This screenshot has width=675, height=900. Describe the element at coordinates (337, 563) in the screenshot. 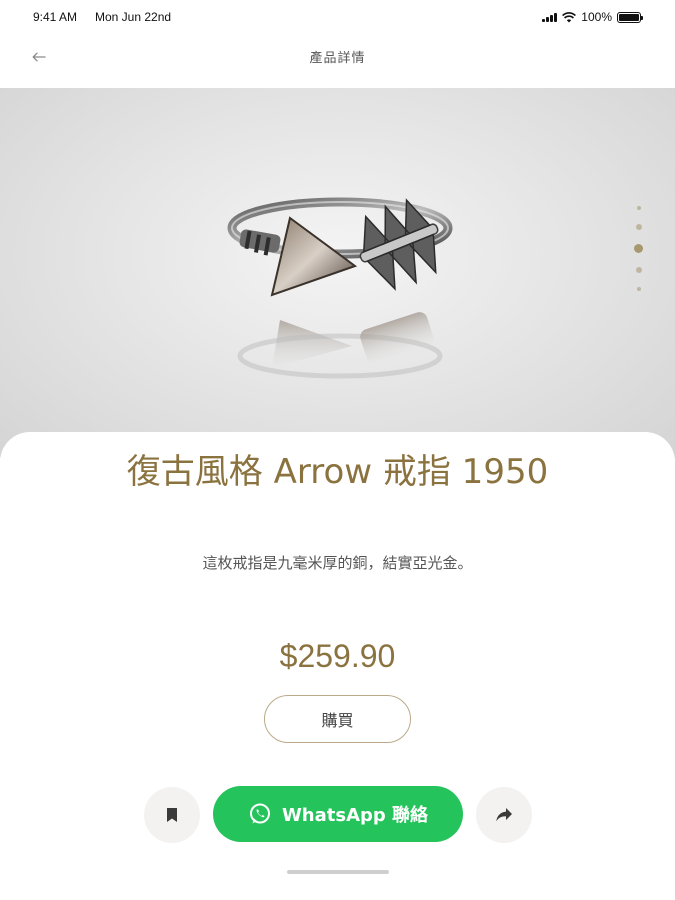

I see `product-description: 這枚戒指是九毫米厚的銅，結實亞光金。` at that location.